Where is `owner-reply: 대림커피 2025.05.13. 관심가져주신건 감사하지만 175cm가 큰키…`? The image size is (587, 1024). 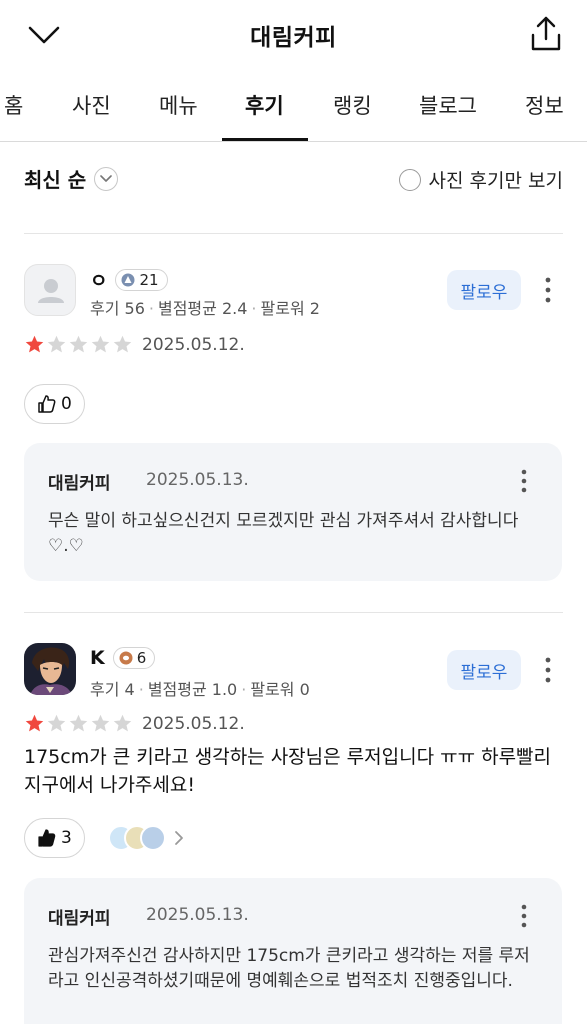
owner-reply: 대림커피 2025.05.13. 관심가져주신건 감사하지만 175cm가 큰키… is located at coordinates (293, 951).